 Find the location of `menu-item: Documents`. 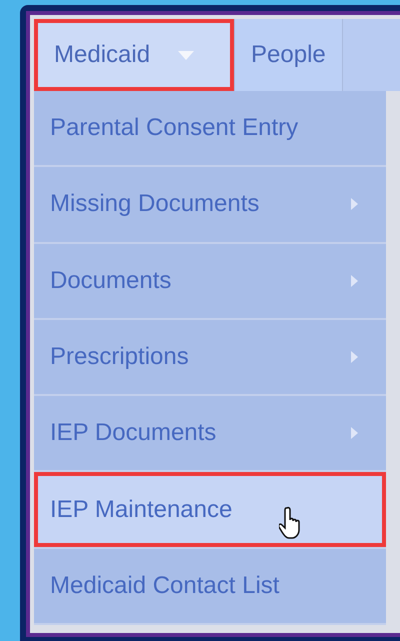

menu-item: Documents is located at coordinates (210, 282).